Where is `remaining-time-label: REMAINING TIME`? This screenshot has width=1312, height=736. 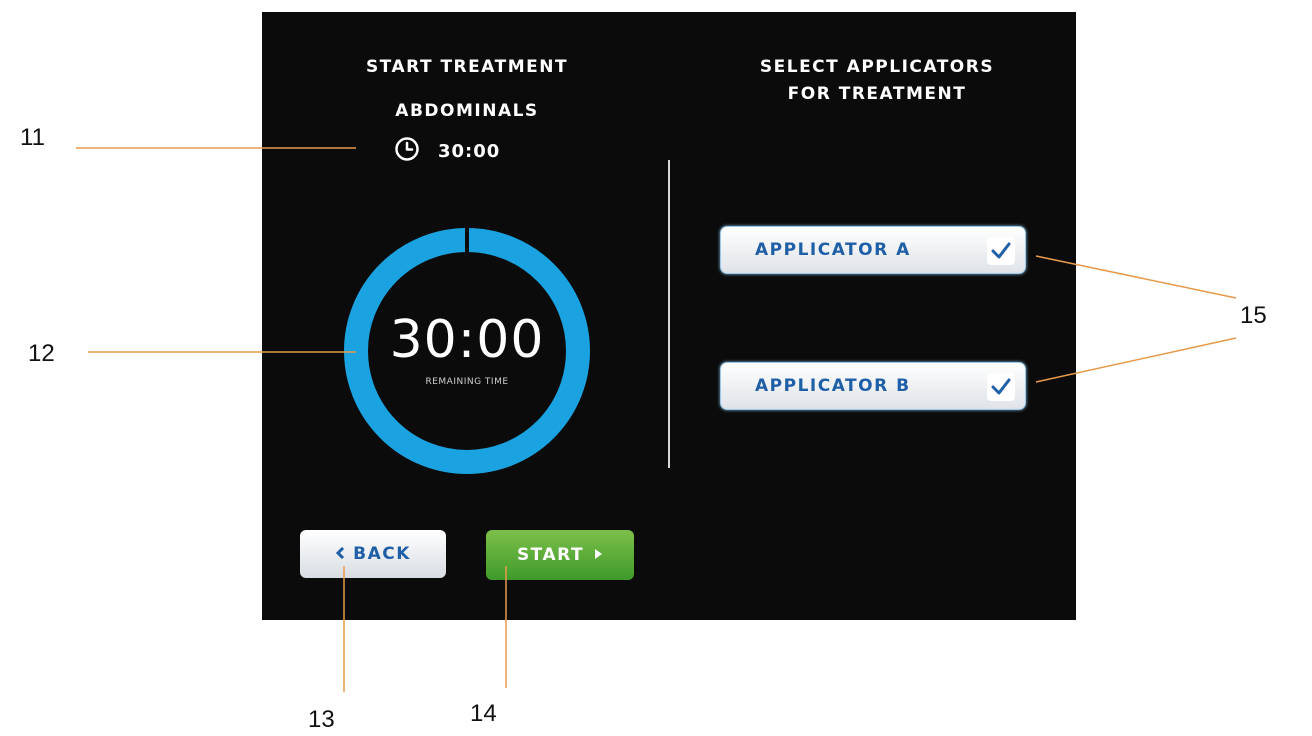 remaining-time-label: REMAINING TIME is located at coordinates (467, 382).